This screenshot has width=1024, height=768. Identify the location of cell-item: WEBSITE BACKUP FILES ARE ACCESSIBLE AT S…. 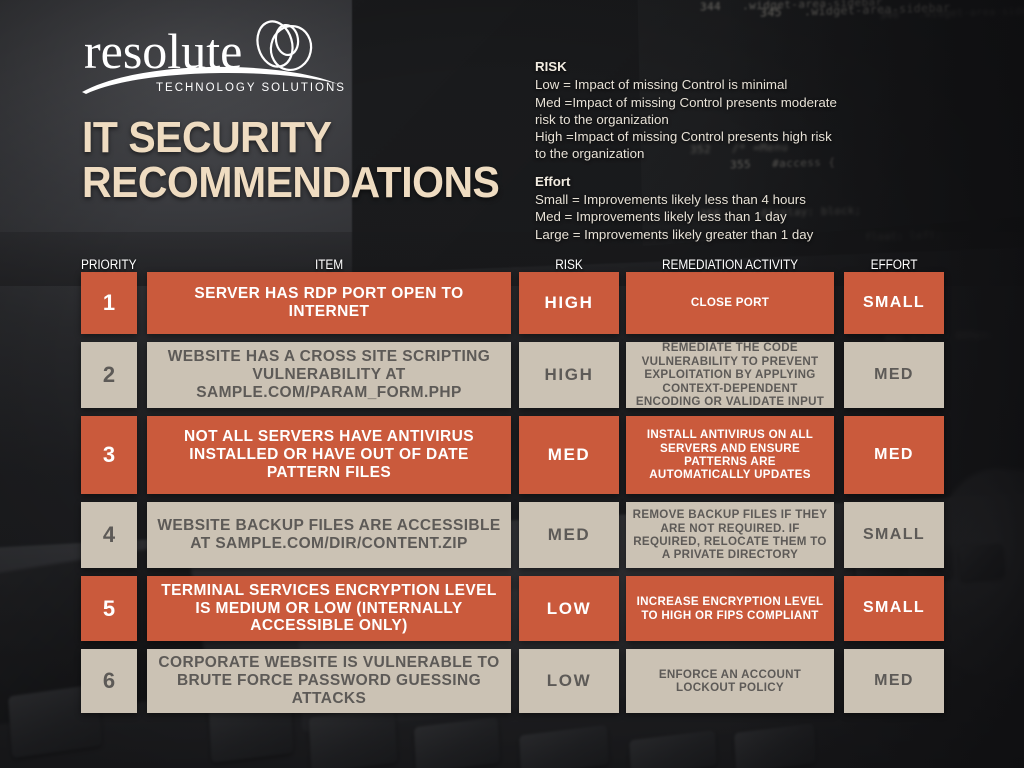
(329, 535).